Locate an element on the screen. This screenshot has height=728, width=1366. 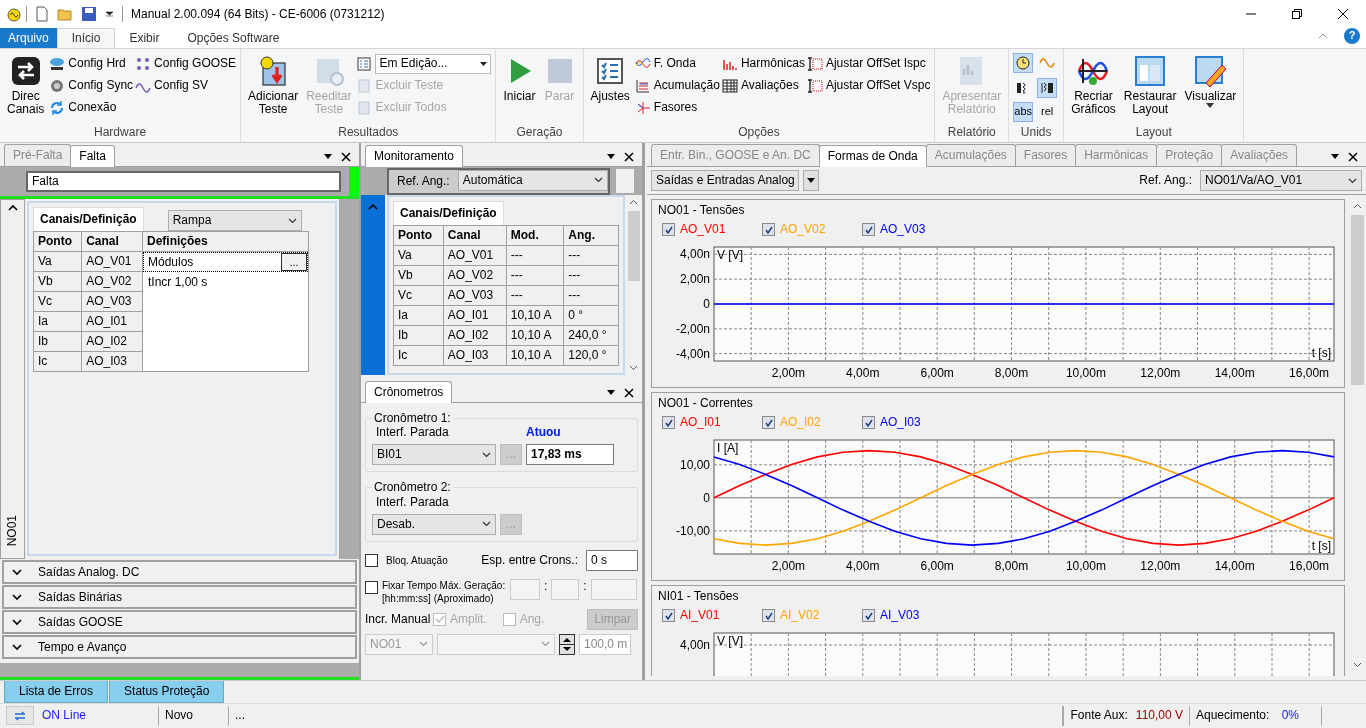
ribbon-button: Config Hrd is located at coordinates (91, 63).